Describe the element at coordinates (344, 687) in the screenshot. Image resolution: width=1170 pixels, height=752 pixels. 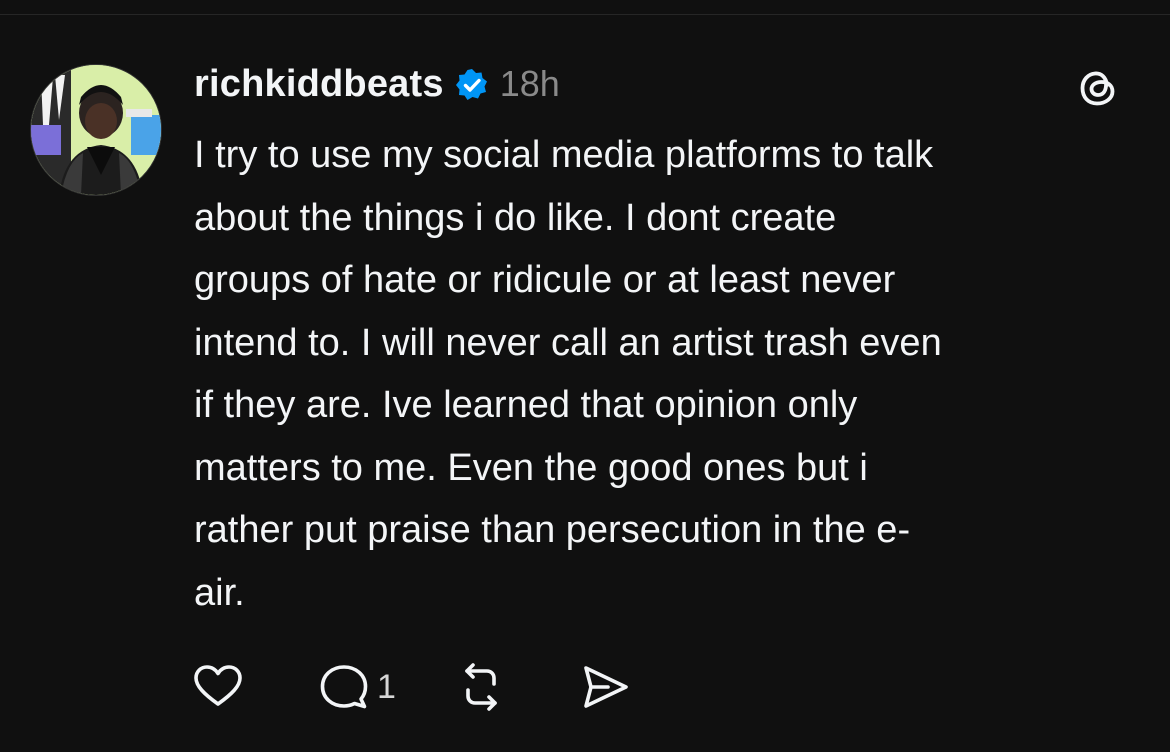
I see `comment-icon` at that location.